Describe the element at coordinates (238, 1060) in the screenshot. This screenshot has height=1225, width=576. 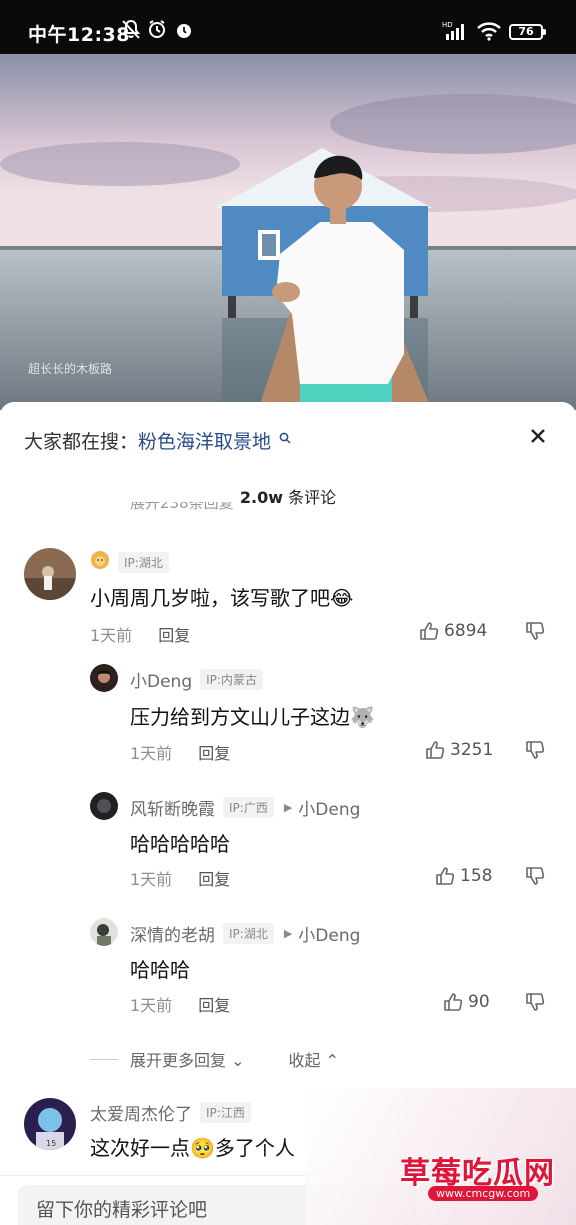
I see `chevron-down-icon: ⌄` at that location.